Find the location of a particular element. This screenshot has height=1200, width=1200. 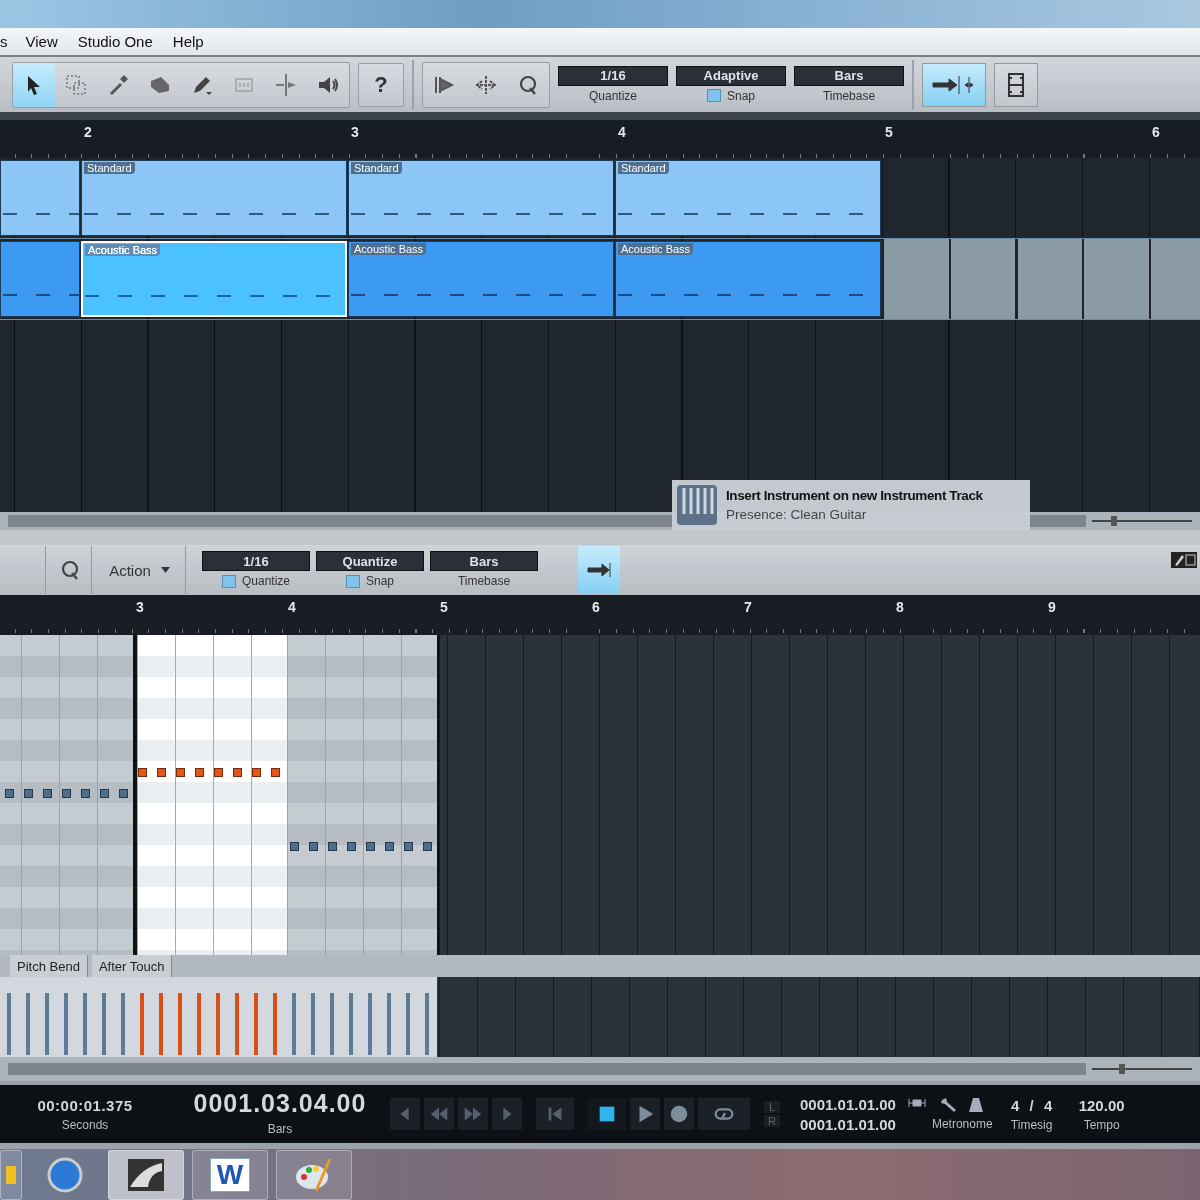

lane-tab: Pitch Bend is located at coordinates (49, 966).